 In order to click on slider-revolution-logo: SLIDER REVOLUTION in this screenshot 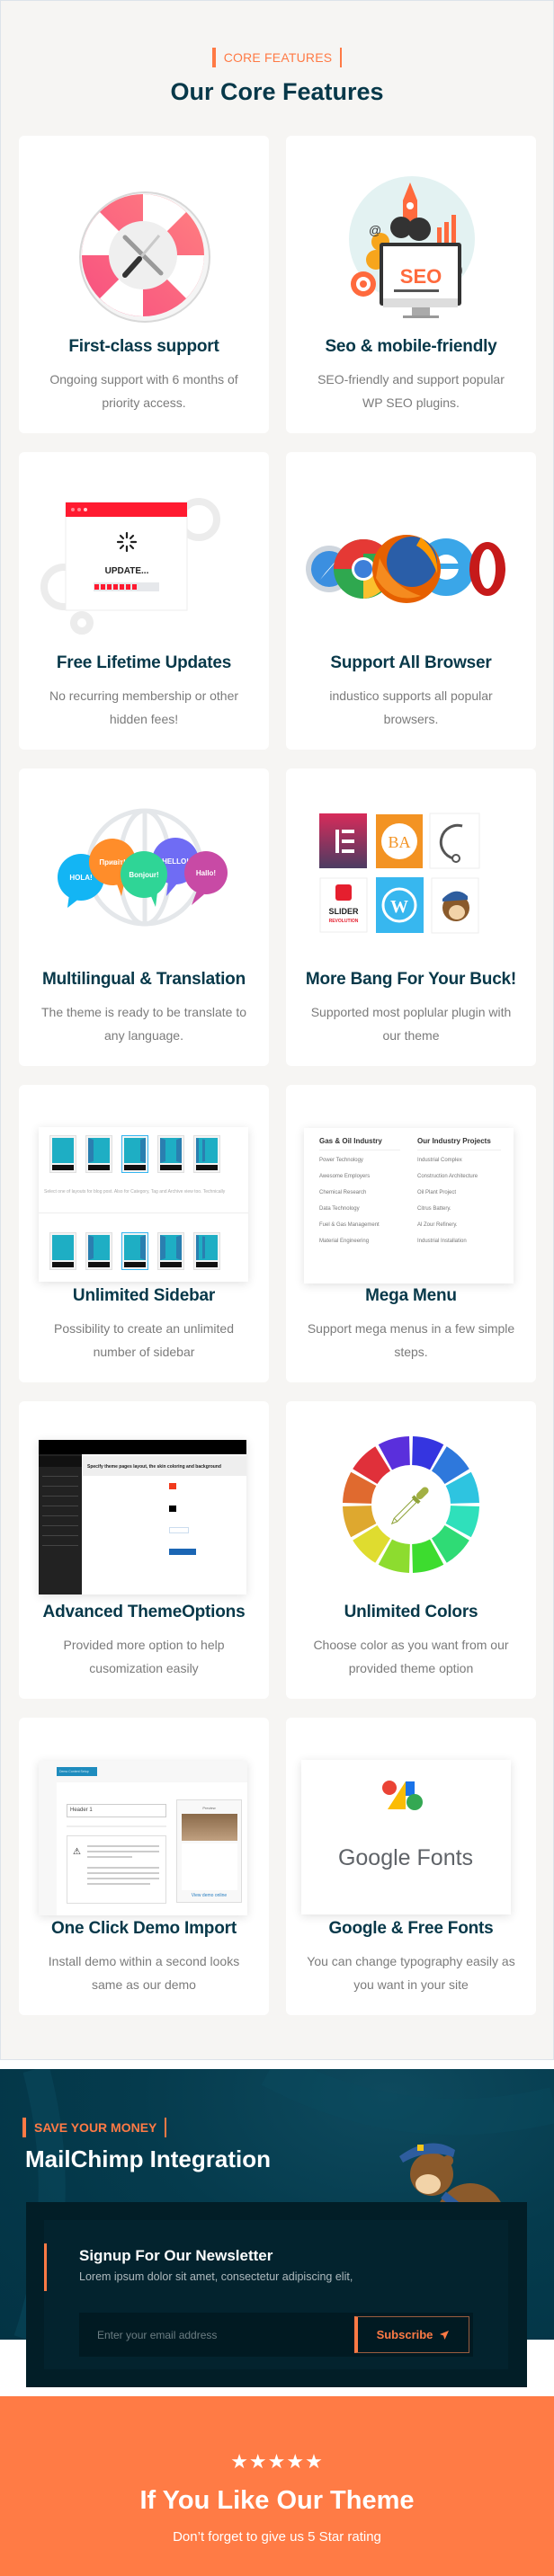, I will do `click(343, 905)`.